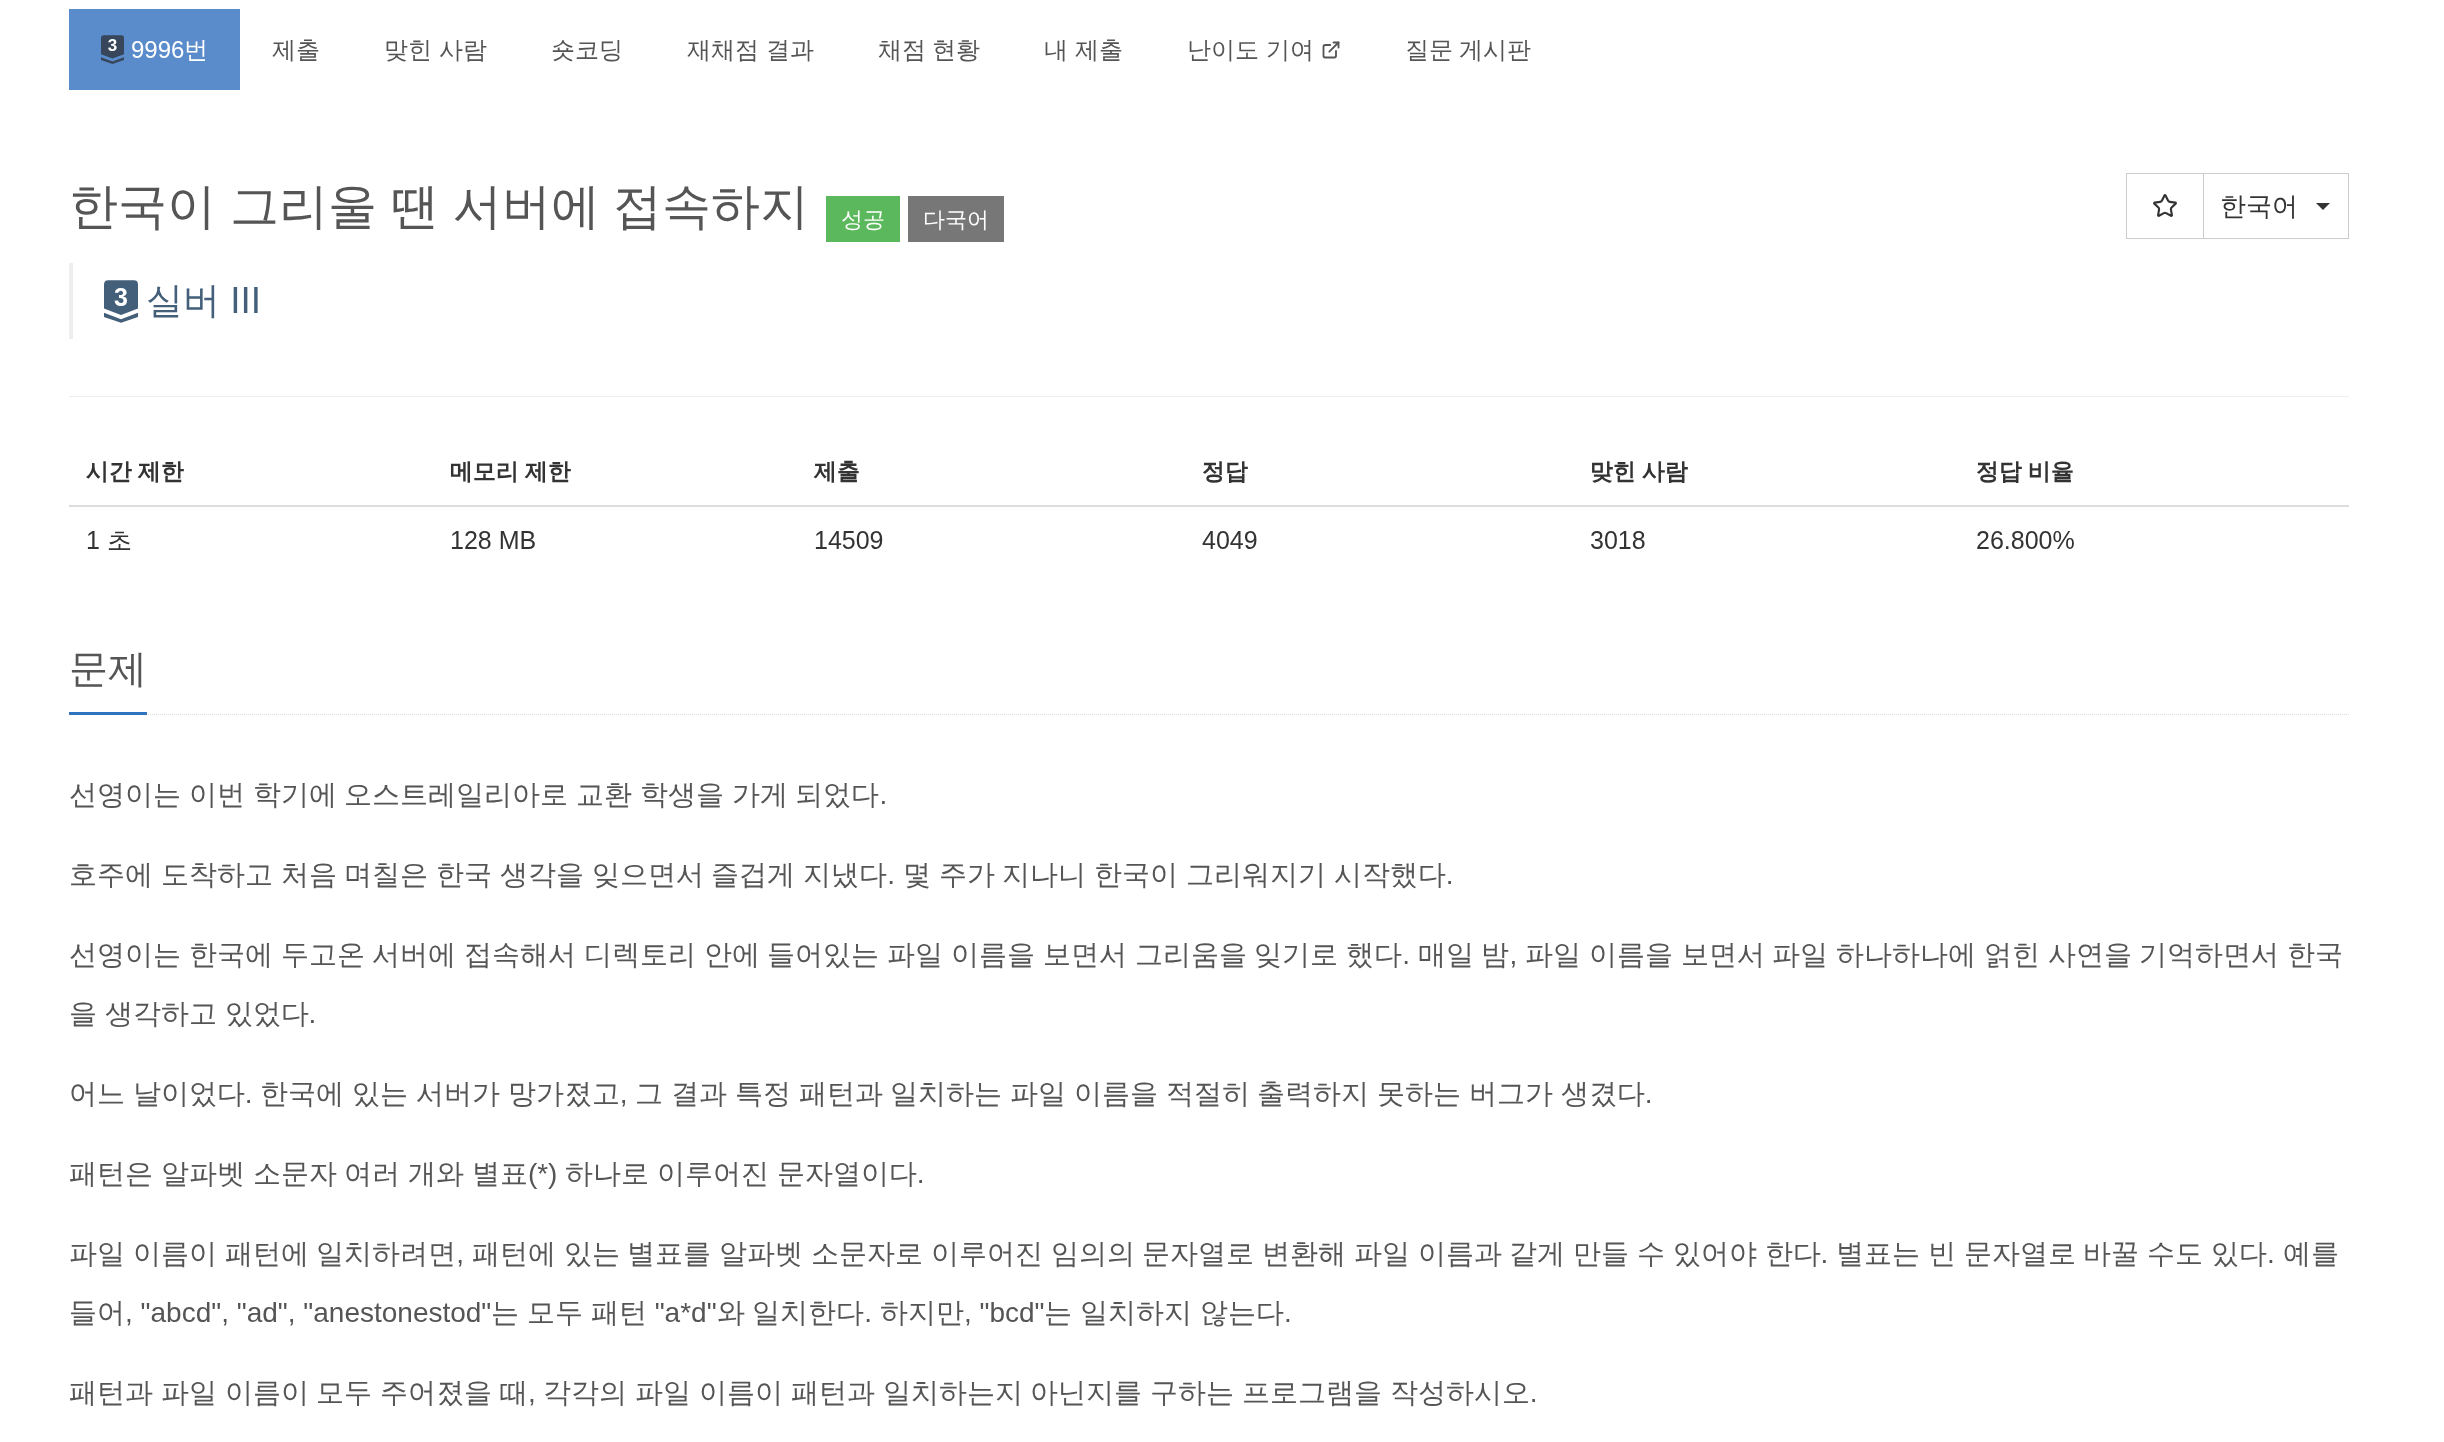  What do you see at coordinates (1330, 49) in the screenshot?
I see `external-link-icon` at bounding box center [1330, 49].